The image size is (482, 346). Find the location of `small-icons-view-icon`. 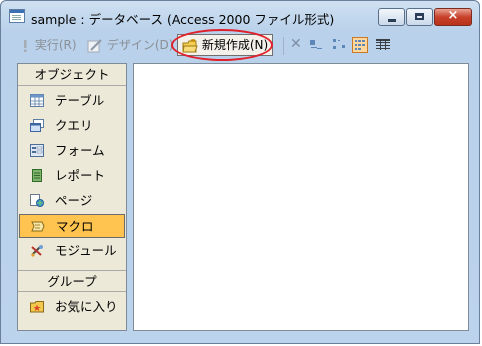

small-icons-view-icon is located at coordinates (339, 44).